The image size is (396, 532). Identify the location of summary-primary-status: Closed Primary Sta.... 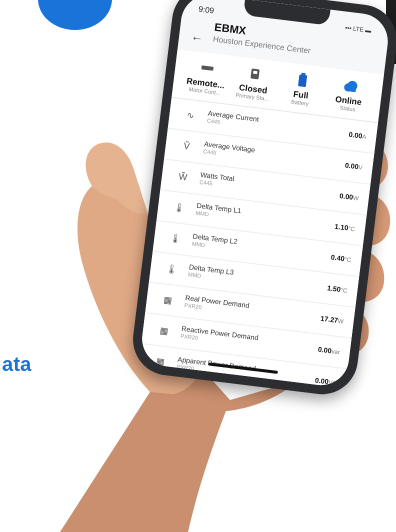
(254, 84).